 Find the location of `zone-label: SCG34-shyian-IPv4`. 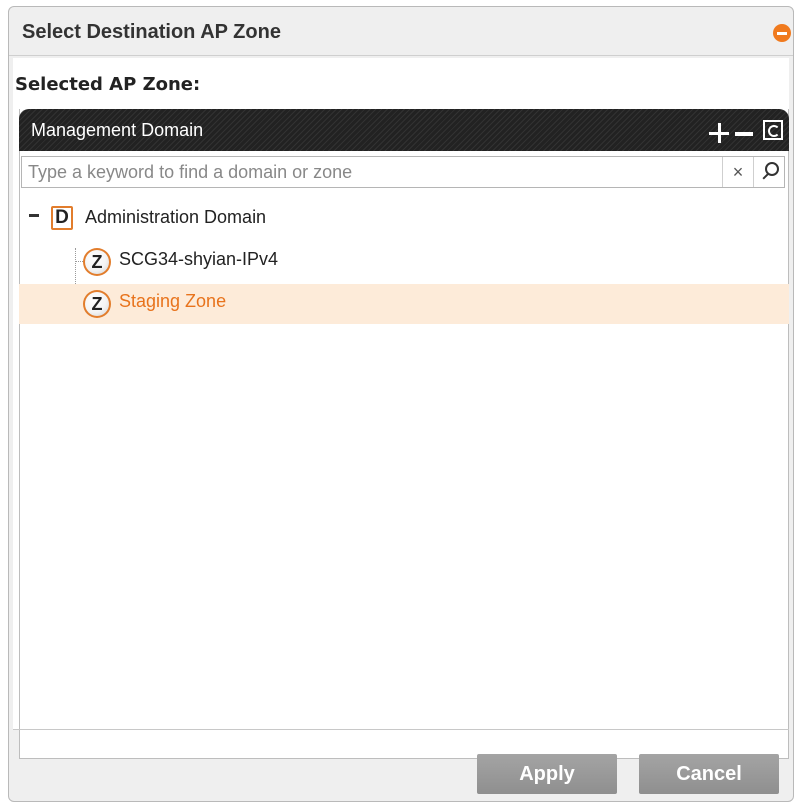

zone-label: SCG34-shyian-IPv4 is located at coordinates (199, 259).